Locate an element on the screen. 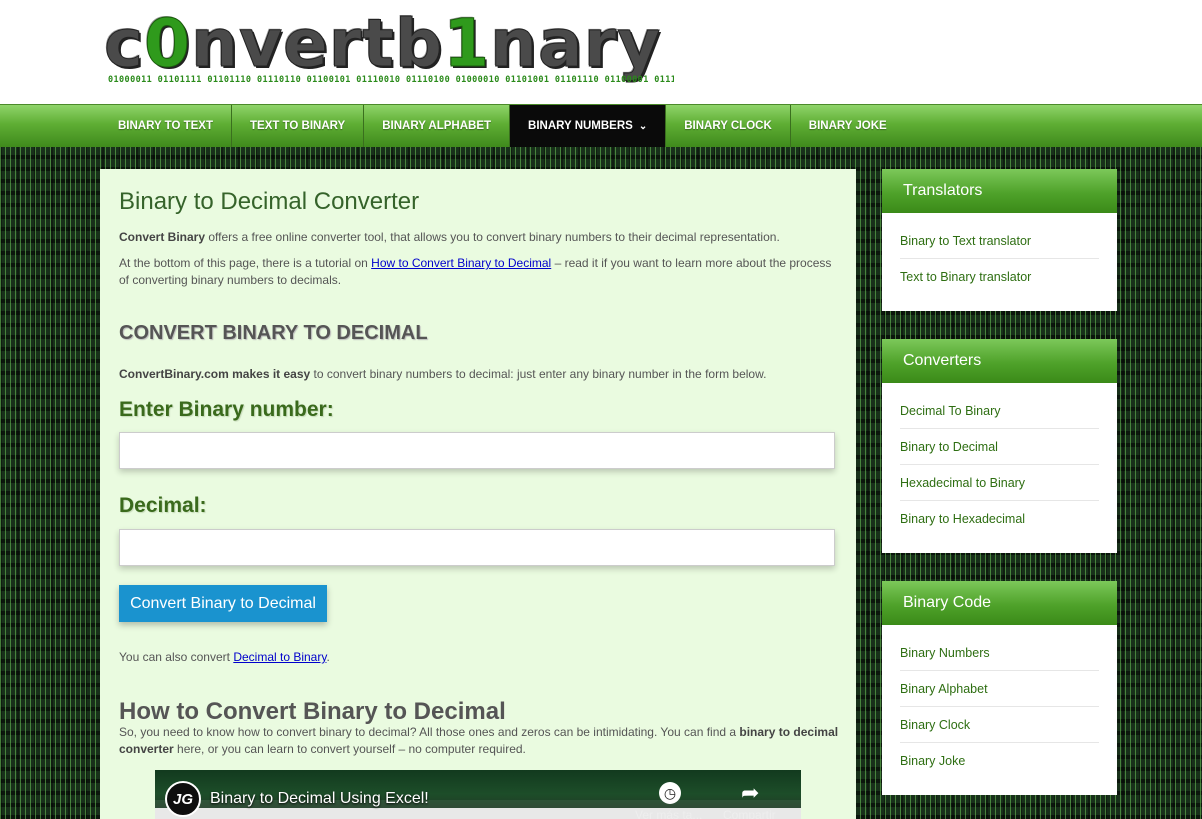 The image size is (1202, 819). chevron-down-icon: ⌄ is located at coordinates (643, 126).